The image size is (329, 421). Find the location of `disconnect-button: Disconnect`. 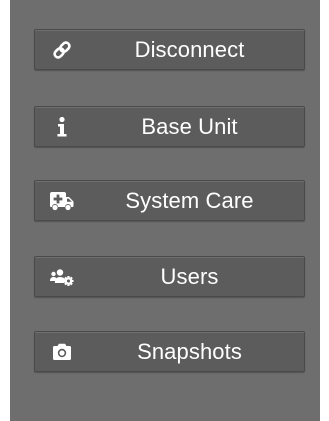

disconnect-button: Disconnect is located at coordinates (169, 49).